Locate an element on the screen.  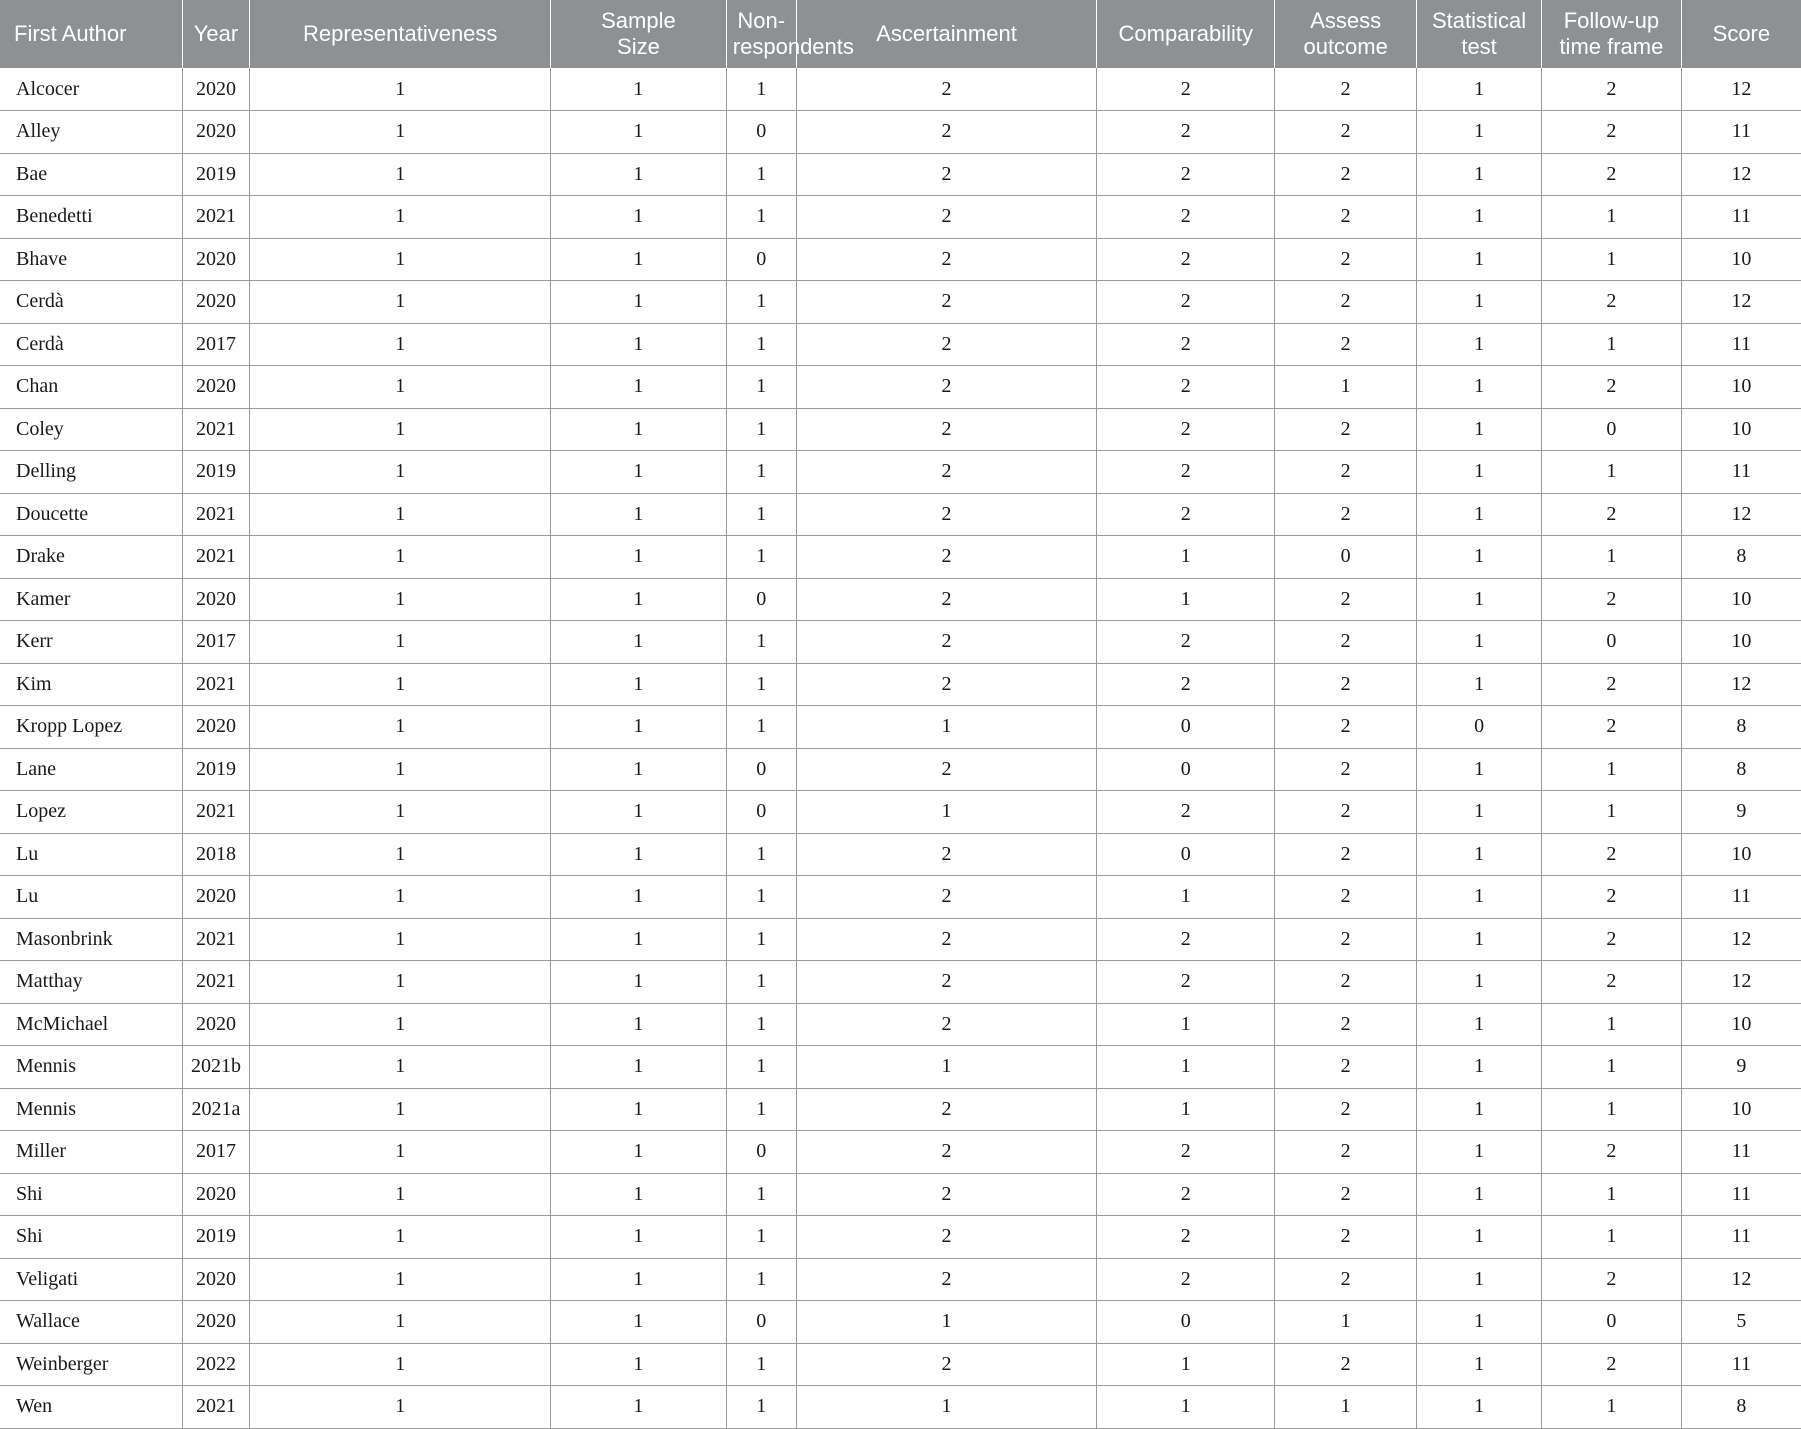
cell-follow-up-time-frame: 2 is located at coordinates (1611, 897).